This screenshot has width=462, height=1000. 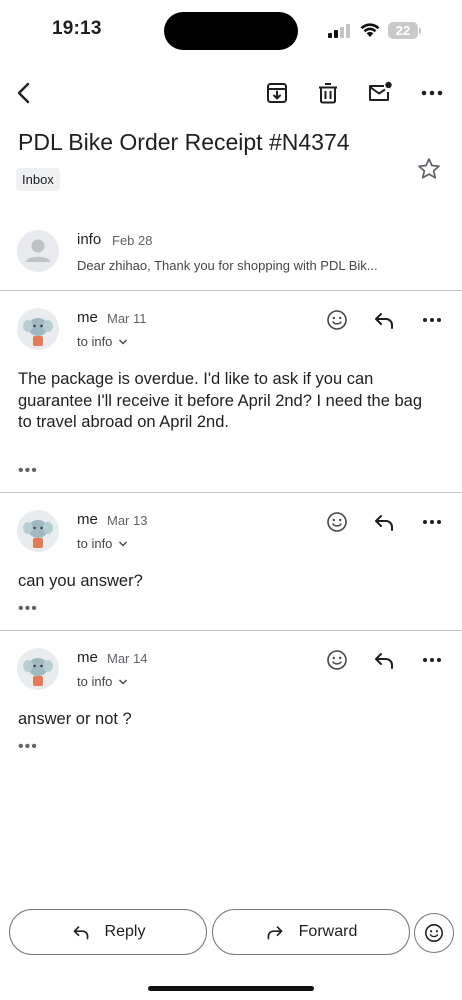 I want to click on trash-icon, so click(x=328, y=93).